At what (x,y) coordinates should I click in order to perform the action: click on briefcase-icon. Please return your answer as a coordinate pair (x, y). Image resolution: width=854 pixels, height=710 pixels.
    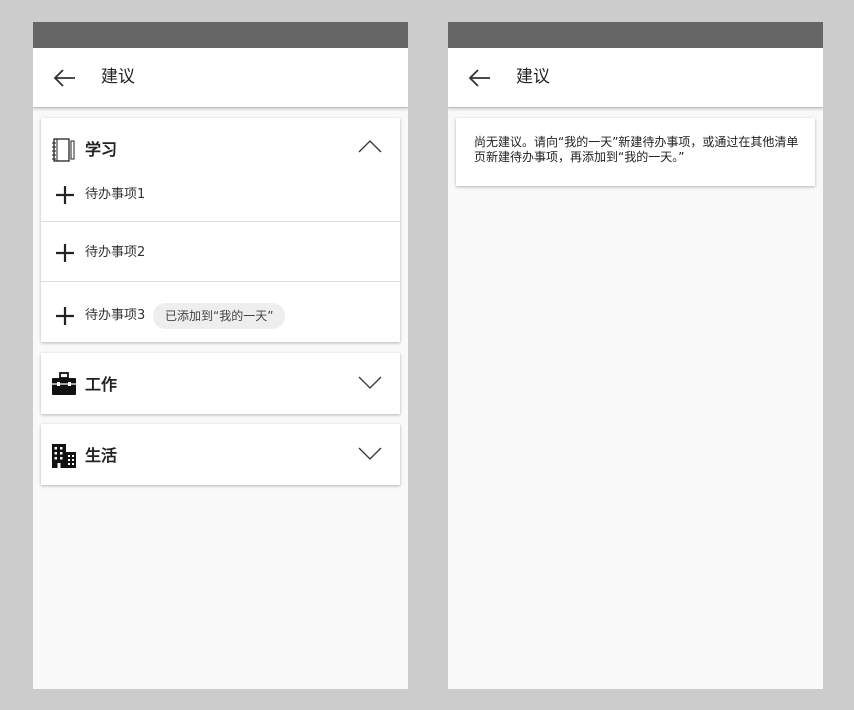
    Looking at the image, I should click on (64, 384).